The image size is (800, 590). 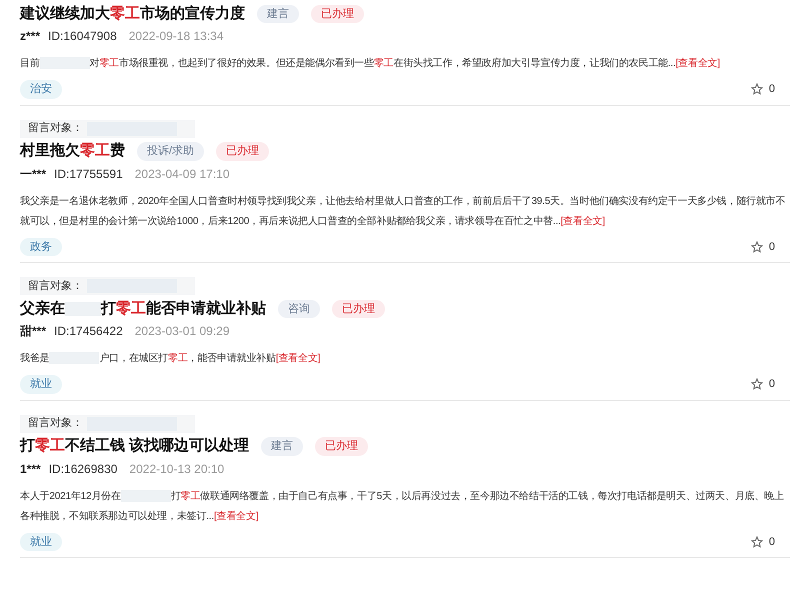 I want to click on post-id: ID:17456422, so click(x=88, y=331).